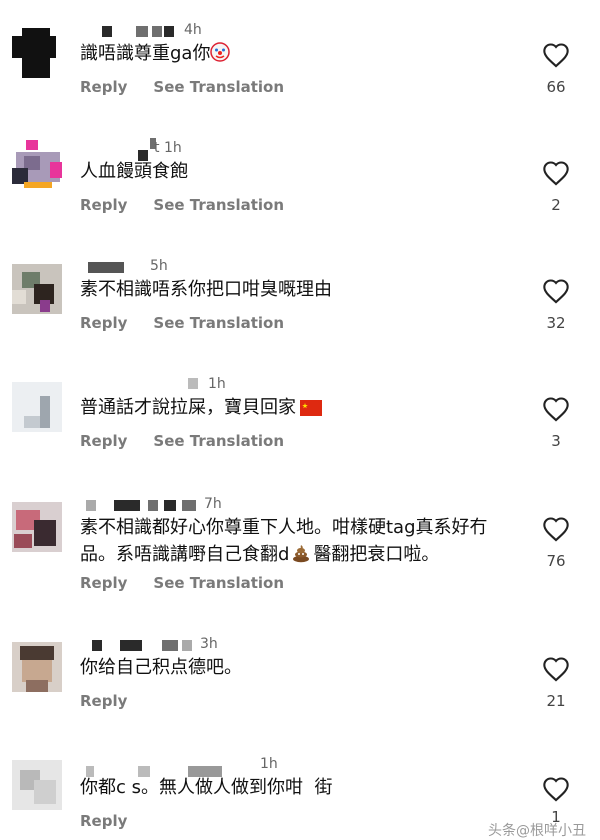 The image size is (600, 840). Describe the element at coordinates (290, 55) in the screenshot. I see `comment-text: 識唔識尊重ga你` at that location.